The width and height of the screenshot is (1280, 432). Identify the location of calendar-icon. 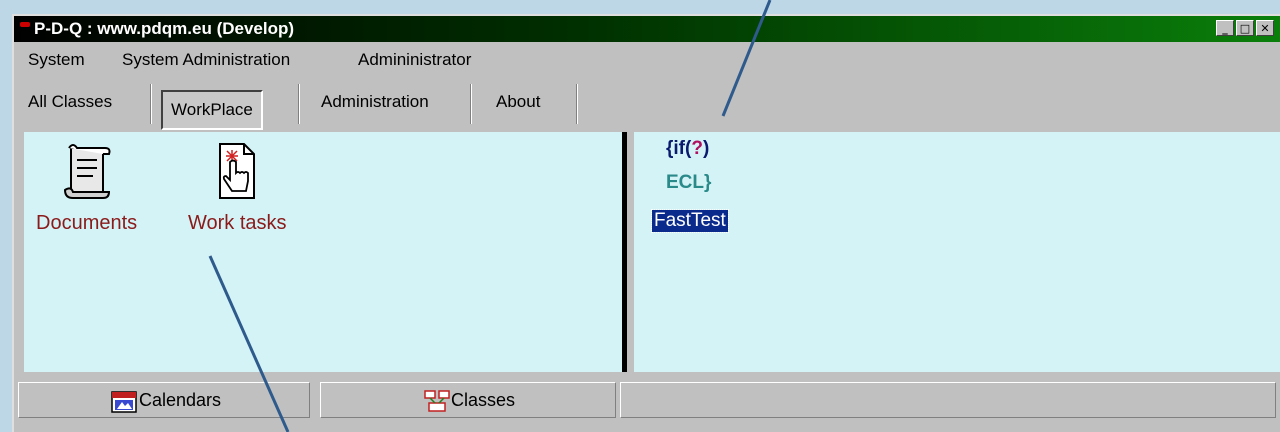
(124, 402).